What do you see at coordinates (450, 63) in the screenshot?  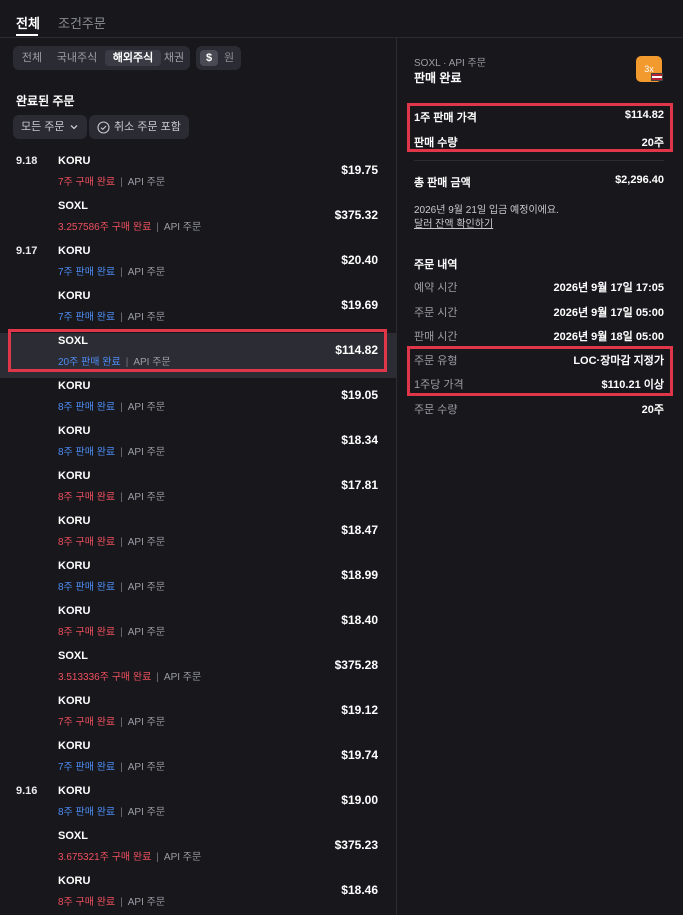 I see `detail-symbol-meta: SOXL · API 주문` at bounding box center [450, 63].